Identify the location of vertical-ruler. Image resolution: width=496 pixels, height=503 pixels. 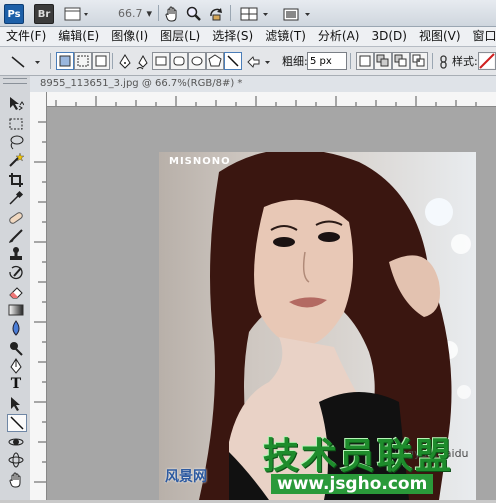
(38, 296).